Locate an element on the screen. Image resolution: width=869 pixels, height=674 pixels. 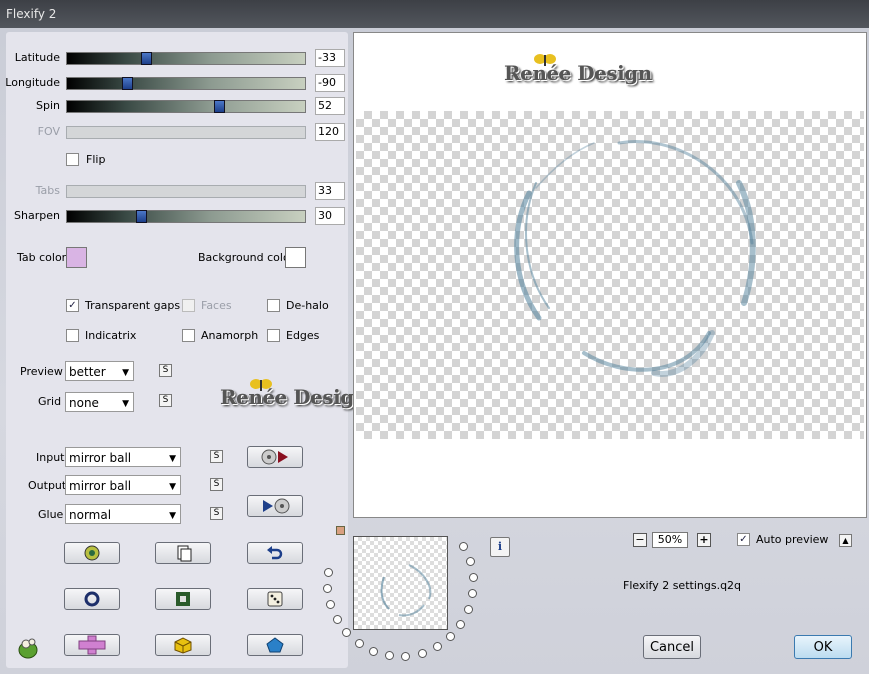
slider-label: Latitude is located at coordinates (37, 57).